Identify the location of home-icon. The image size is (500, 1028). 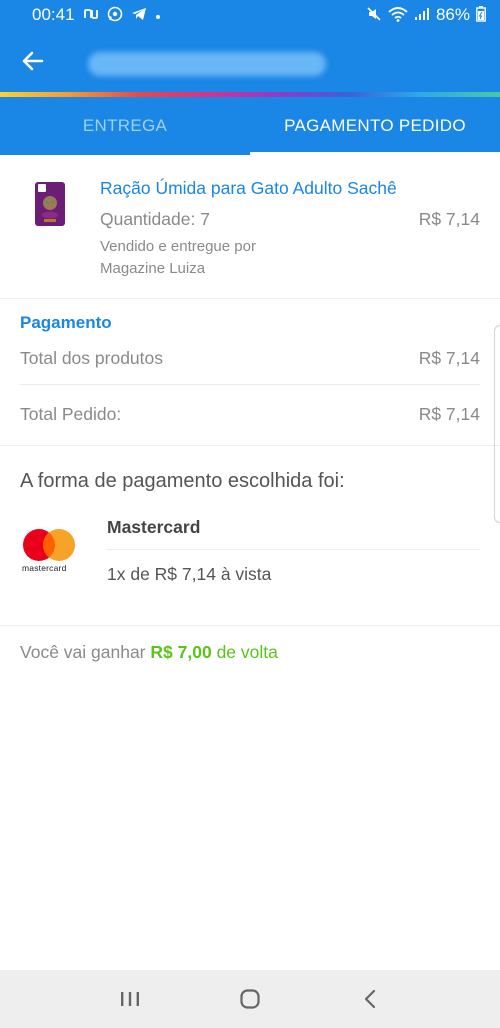
(250, 999).